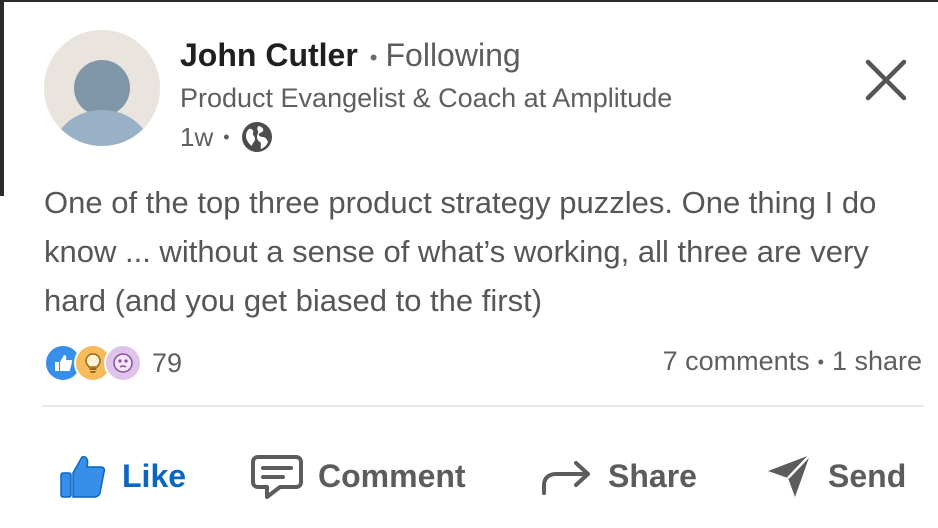 The height and width of the screenshot is (528, 938). What do you see at coordinates (652, 475) in the screenshot?
I see `share-label: Share` at bounding box center [652, 475].